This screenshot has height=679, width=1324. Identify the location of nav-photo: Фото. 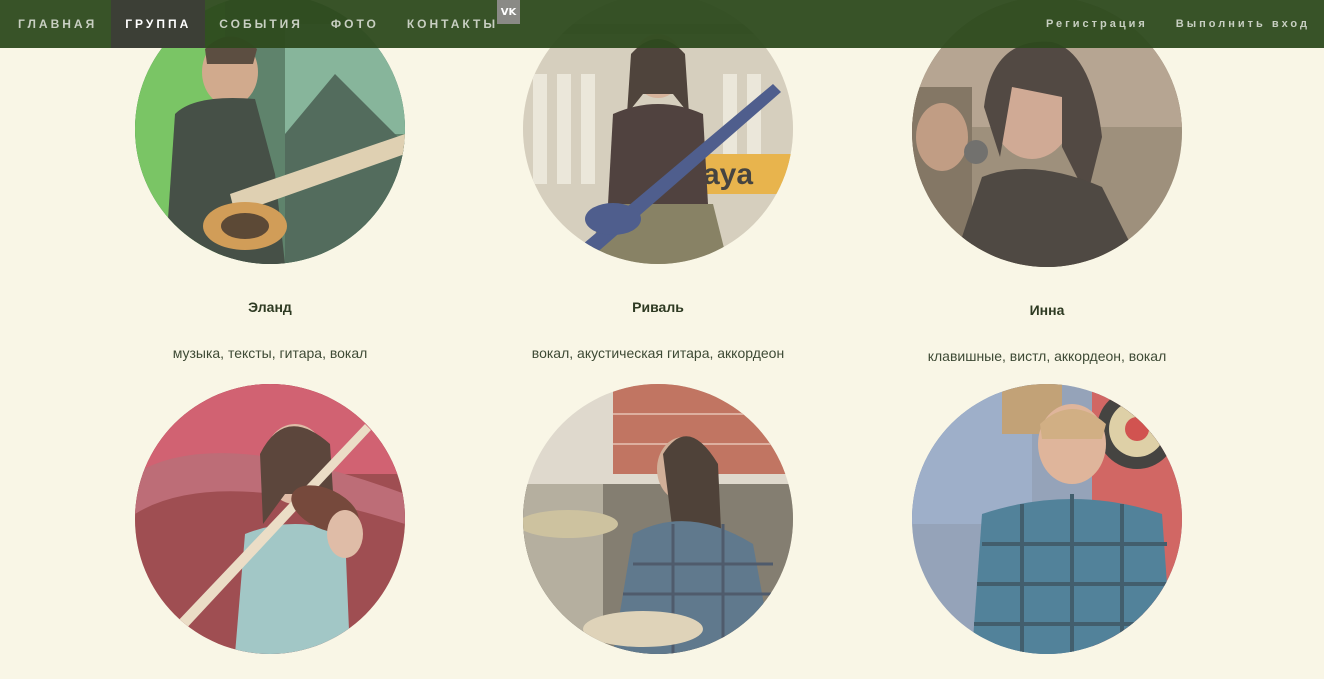
(355, 24).